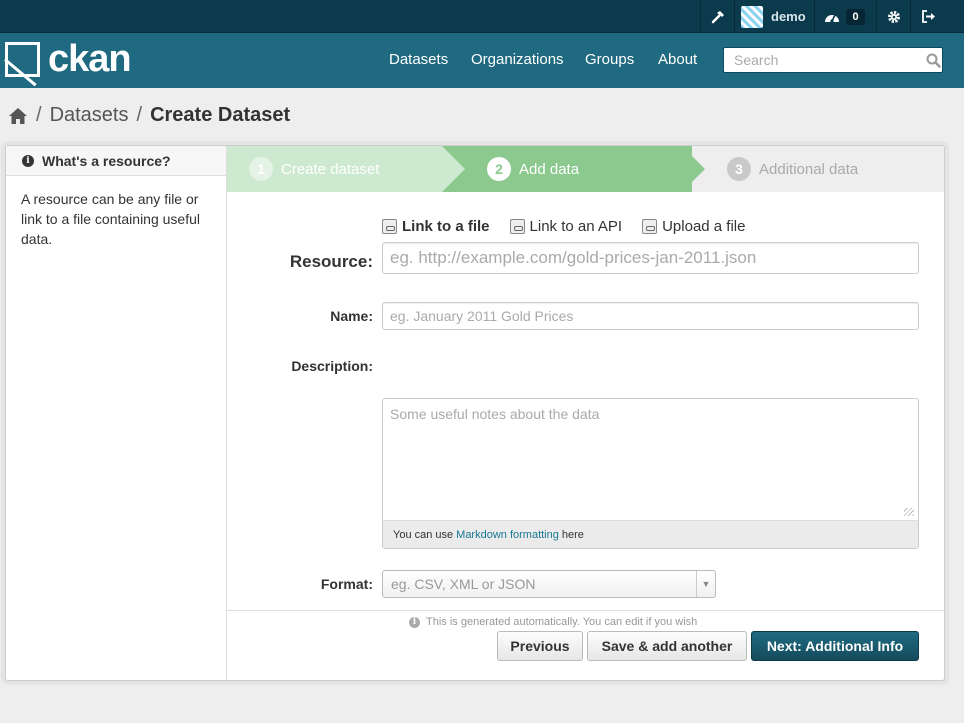 This screenshot has height=723, width=964. I want to click on format-label: Format:, so click(346, 584).